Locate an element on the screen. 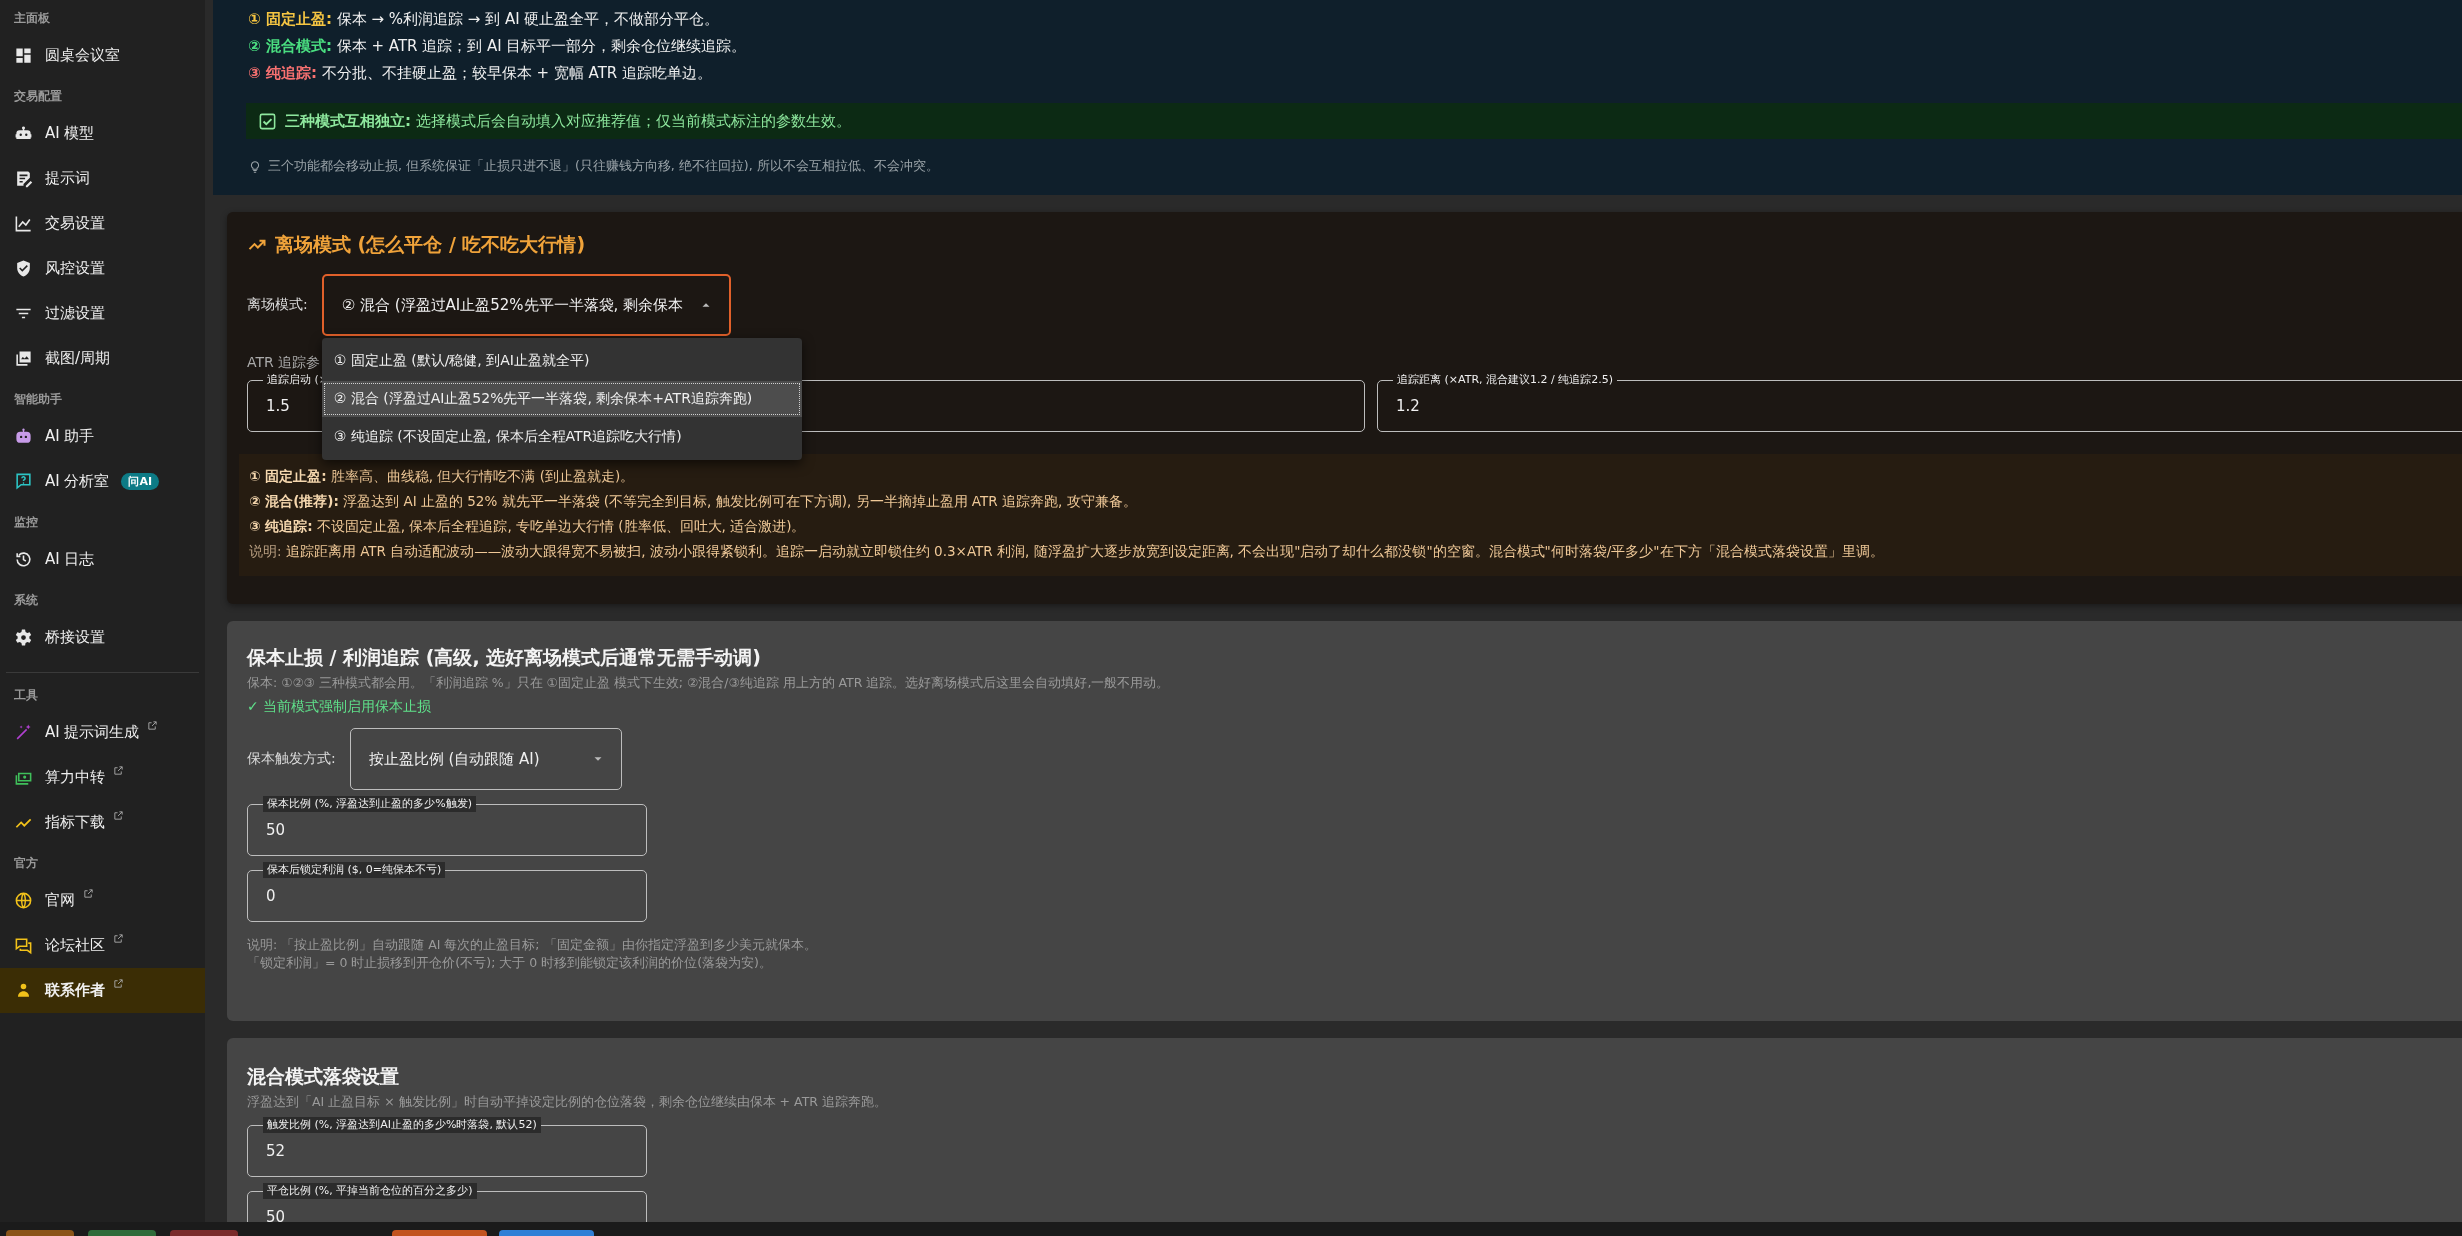 The width and height of the screenshot is (2462, 1236). mode-description: ② 混合模式: 保本 + ATR 追踪；到 AI 目标平一部分，剩余仓位继续追踪。 is located at coordinates (498, 46).